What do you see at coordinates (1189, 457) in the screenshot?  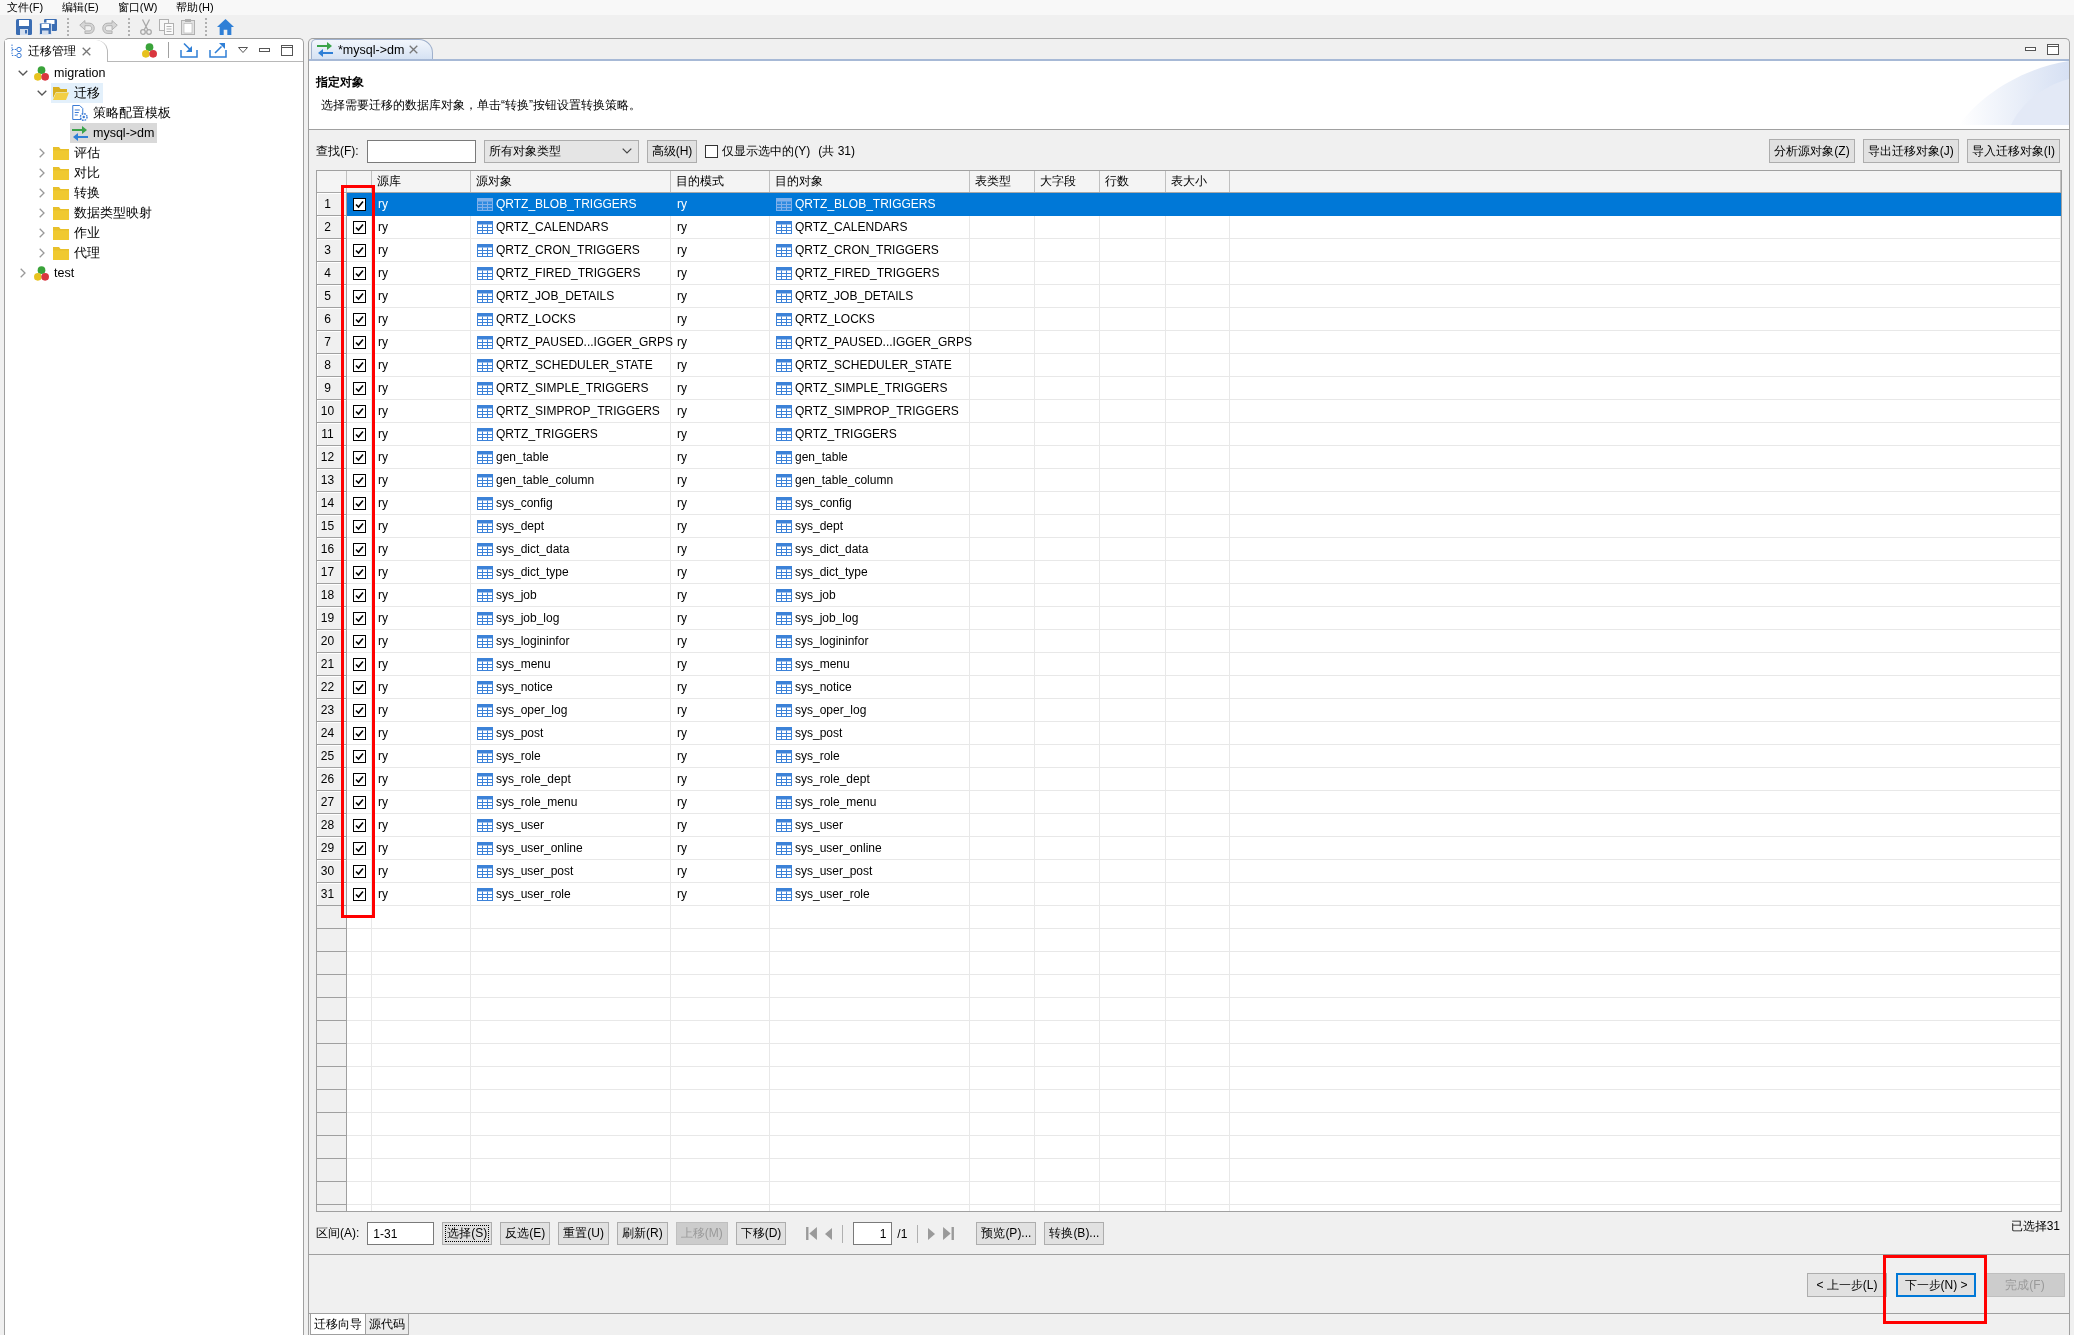 I see `table-row: 12 ry gen_table ry gen_table` at bounding box center [1189, 457].